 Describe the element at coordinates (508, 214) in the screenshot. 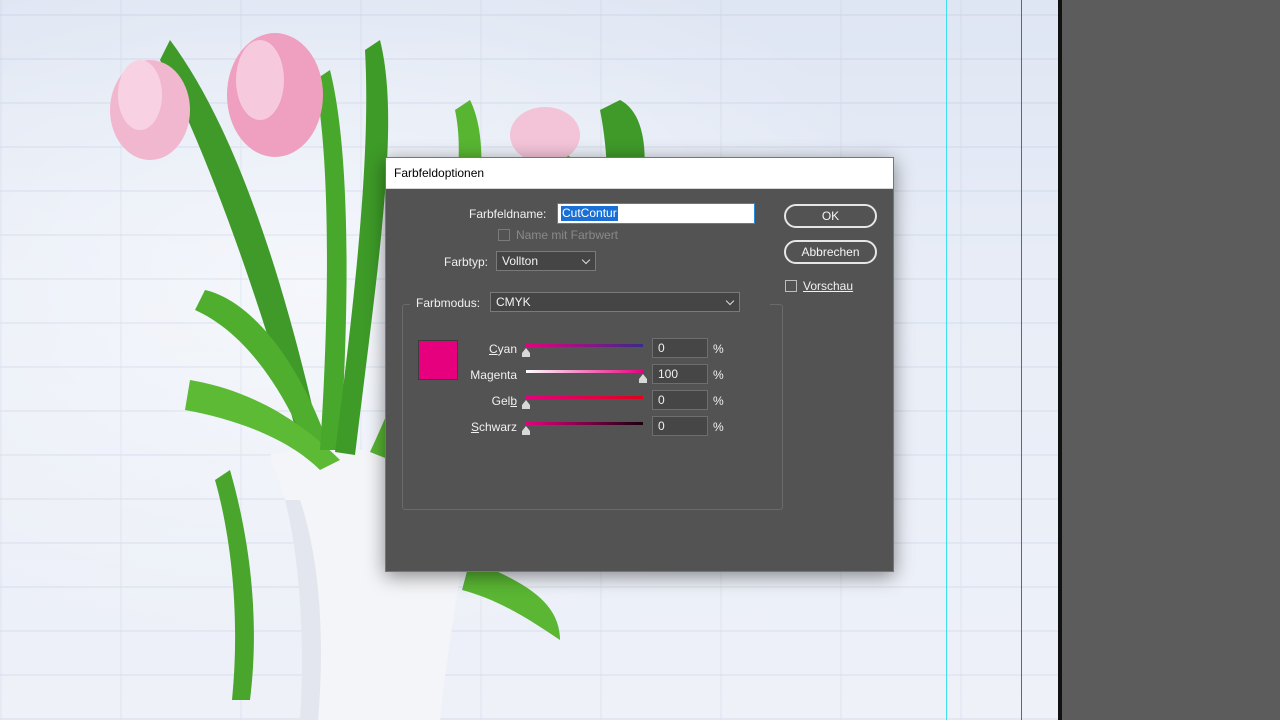

I see `swatch-name-label: Farbfeldname:` at that location.